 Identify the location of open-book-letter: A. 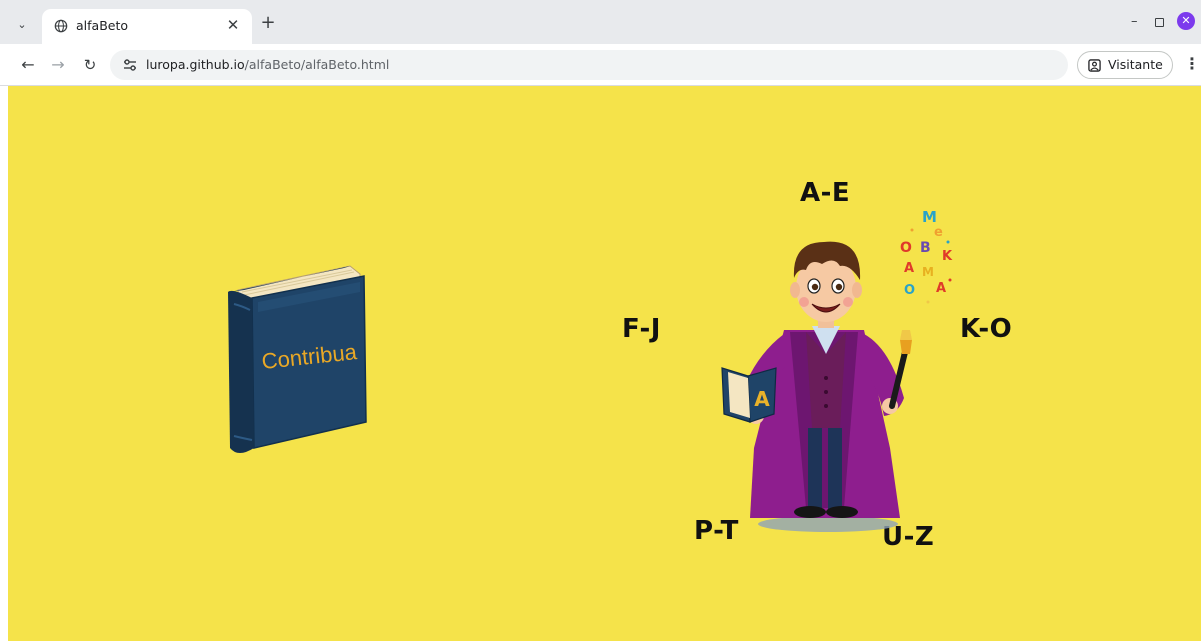
(762, 399).